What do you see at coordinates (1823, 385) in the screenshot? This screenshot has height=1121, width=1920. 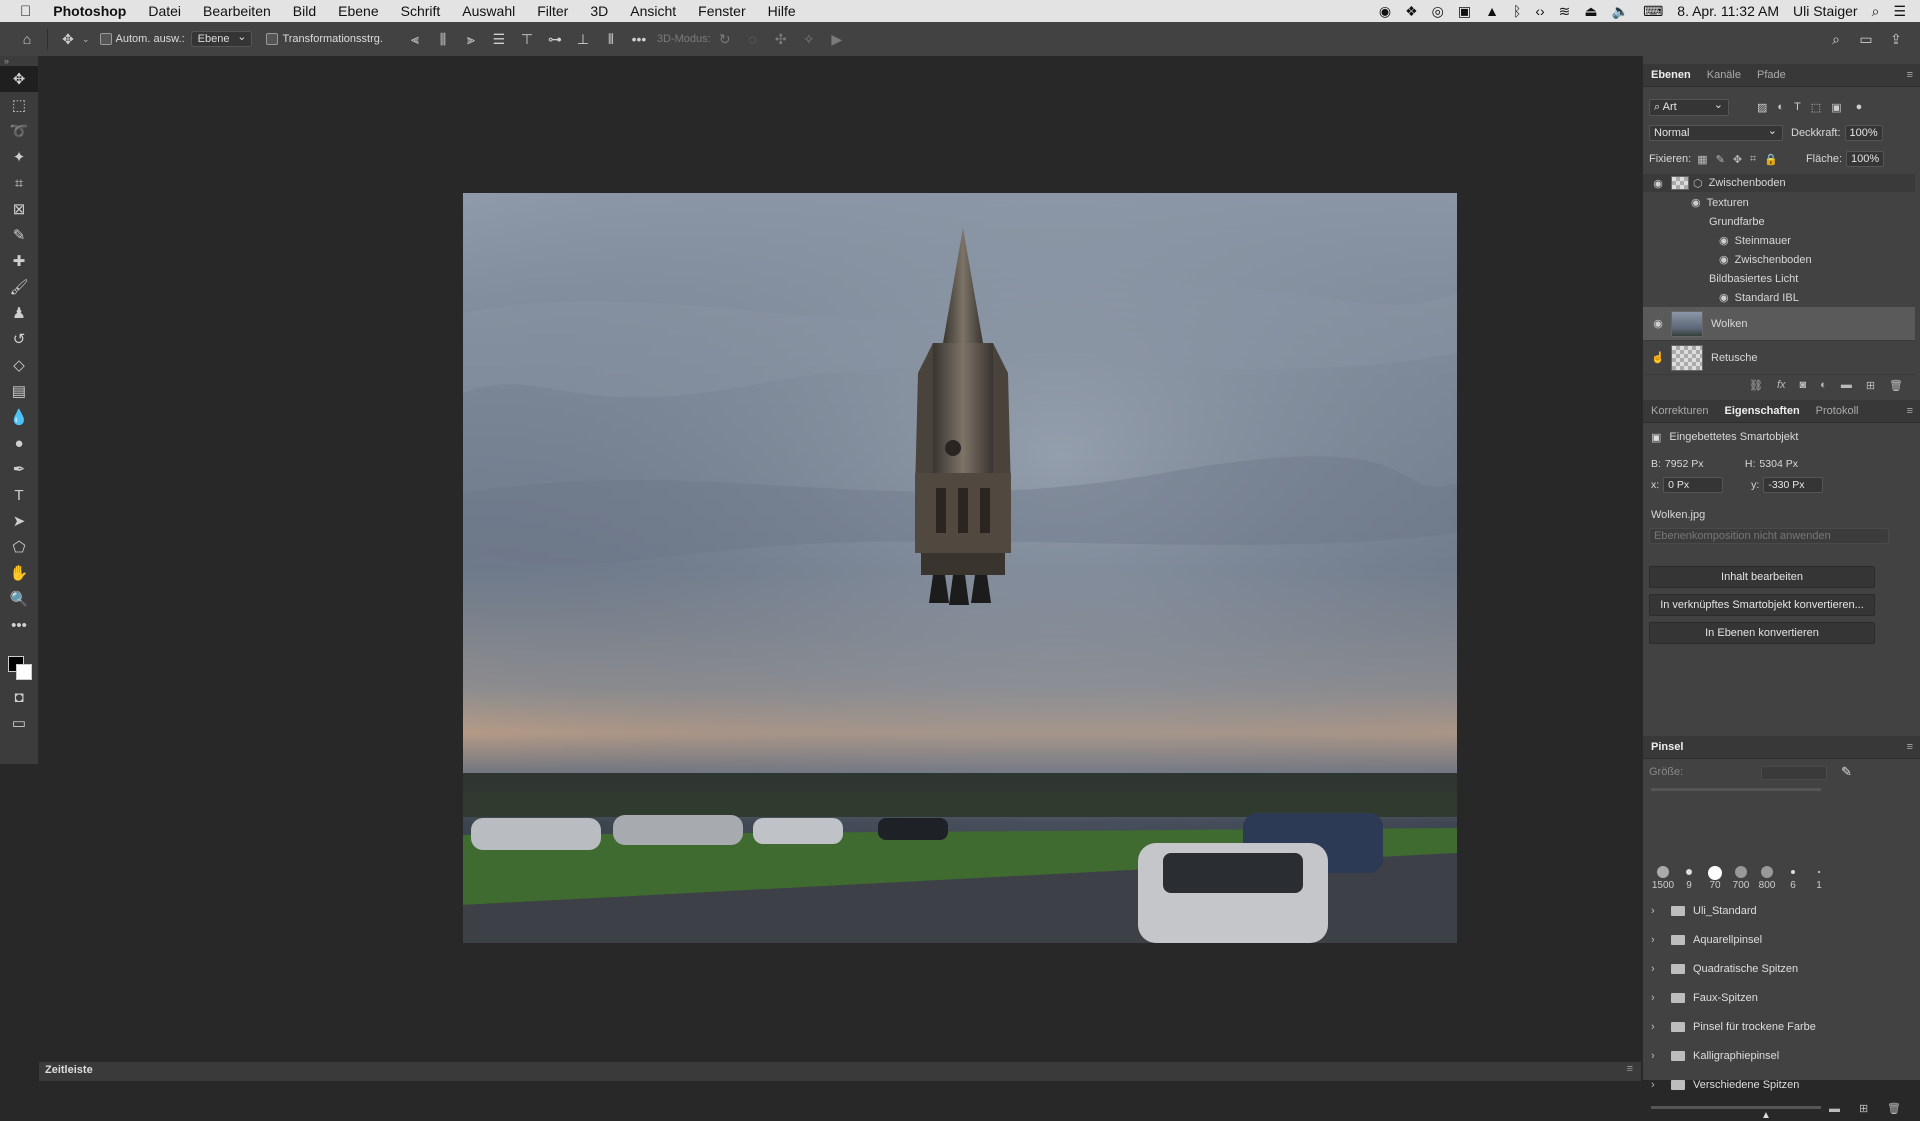 I see `adjustment-icon: ◐` at bounding box center [1823, 385].